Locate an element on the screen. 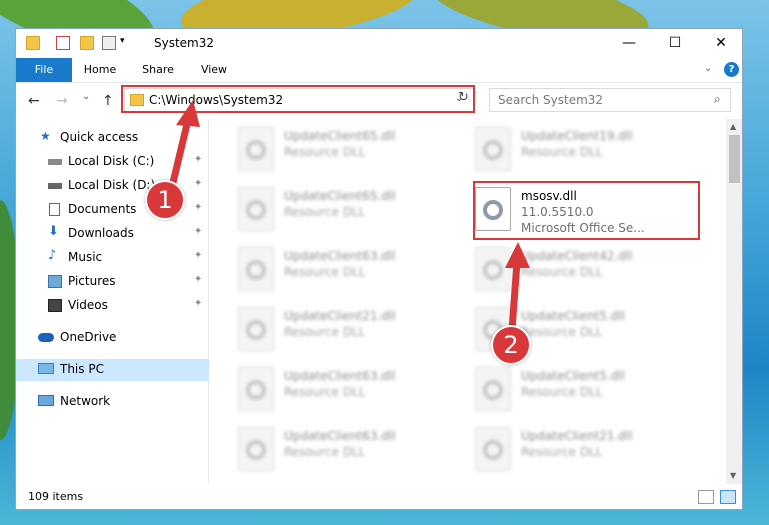  arrow-2-head is located at coordinates (517, 255).